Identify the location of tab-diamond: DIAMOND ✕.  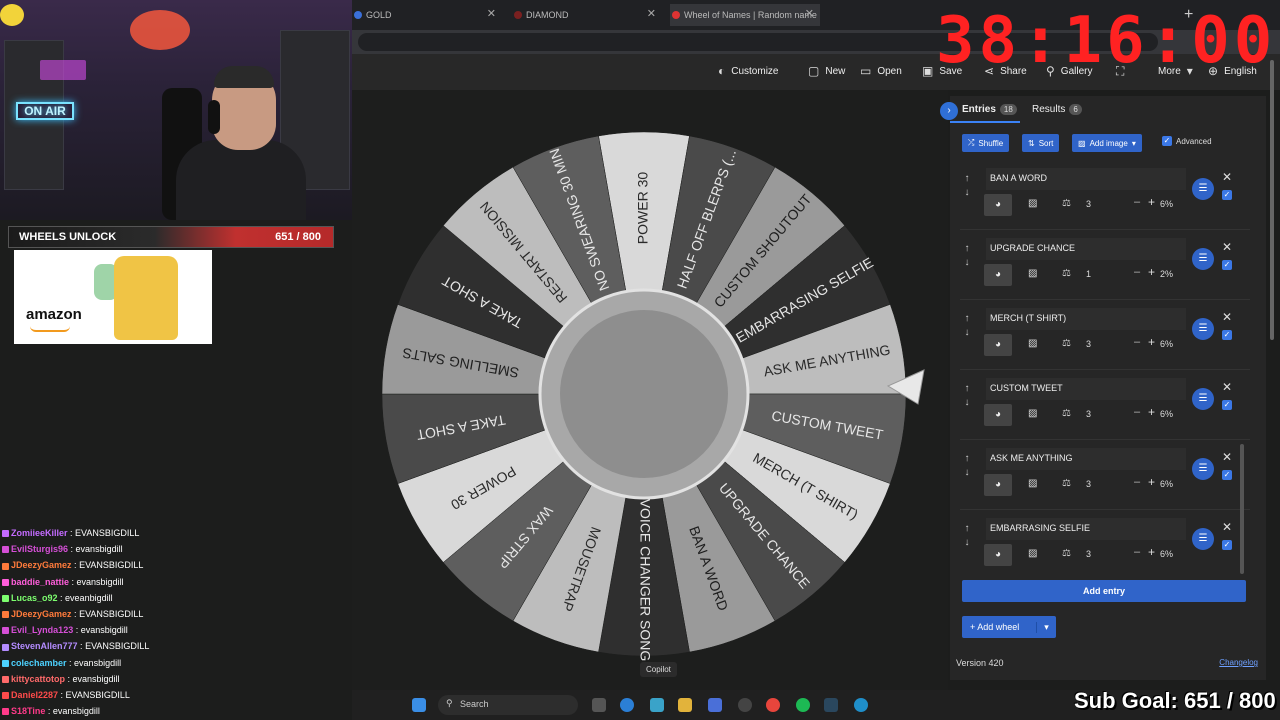
(587, 15).